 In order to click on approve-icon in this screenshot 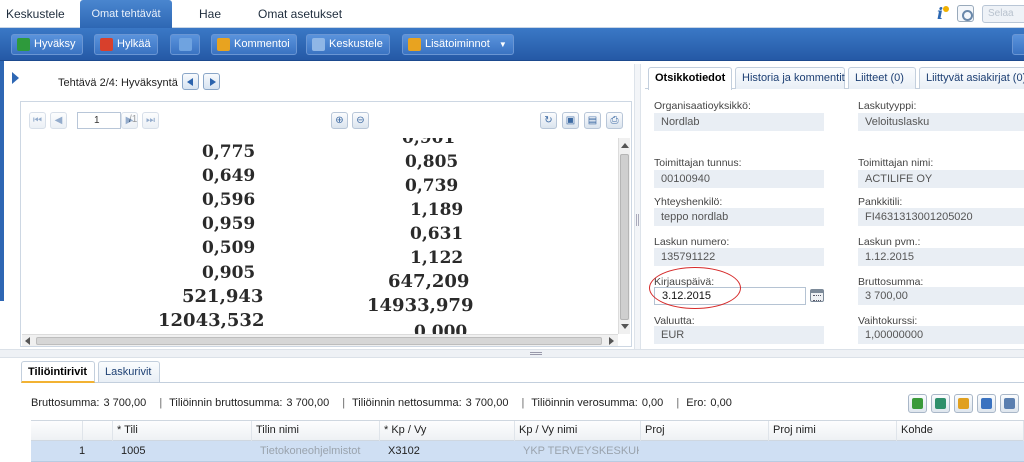, I will do `click(23, 44)`.